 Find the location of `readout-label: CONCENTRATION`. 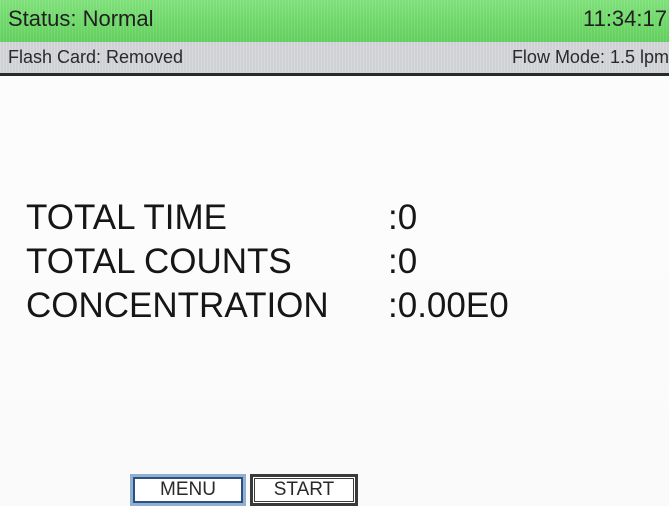

readout-label: CONCENTRATION is located at coordinates (177, 305).